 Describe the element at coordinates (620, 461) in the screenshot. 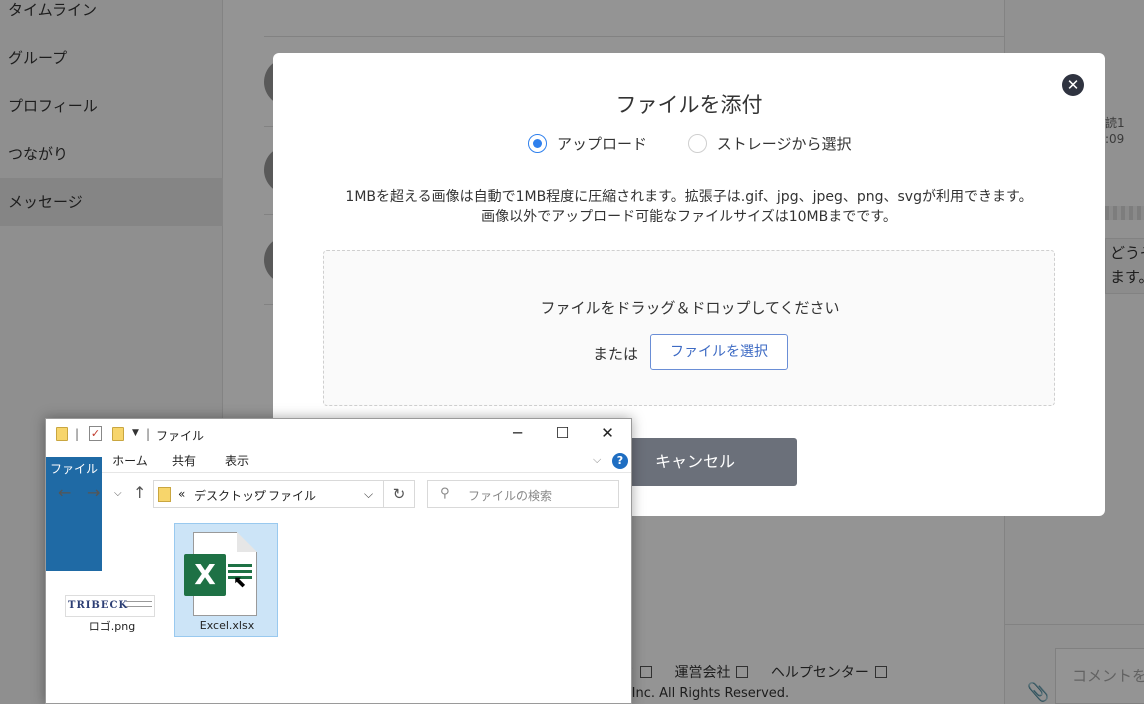

I see `help-icon: ?` at that location.